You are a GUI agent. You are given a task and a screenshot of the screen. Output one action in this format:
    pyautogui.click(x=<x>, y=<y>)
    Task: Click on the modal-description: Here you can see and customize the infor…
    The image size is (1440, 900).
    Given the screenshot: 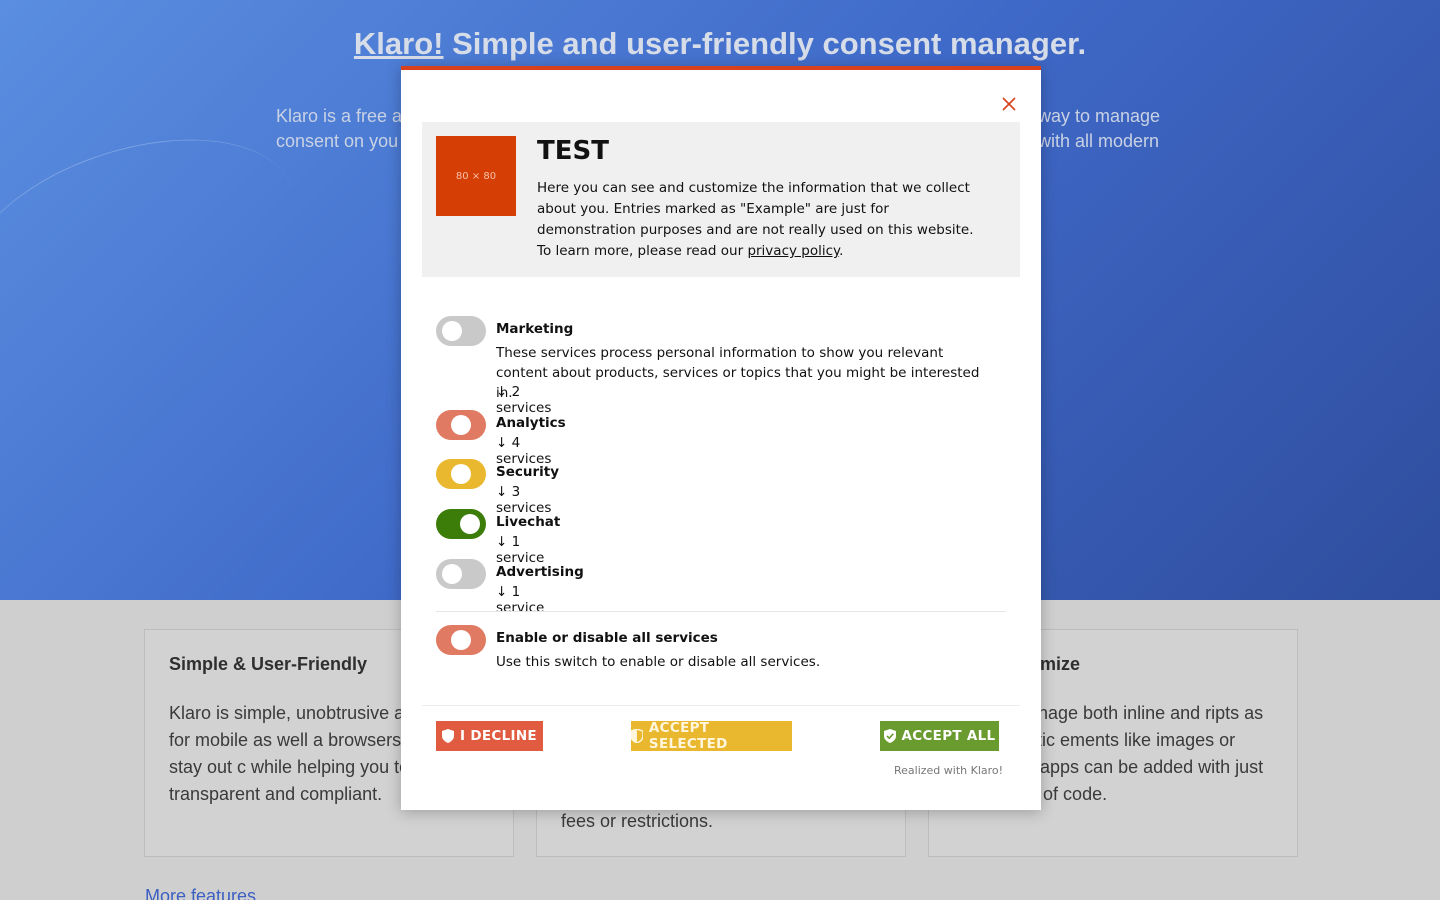 What is the action you would take?
    pyautogui.click(x=755, y=219)
    